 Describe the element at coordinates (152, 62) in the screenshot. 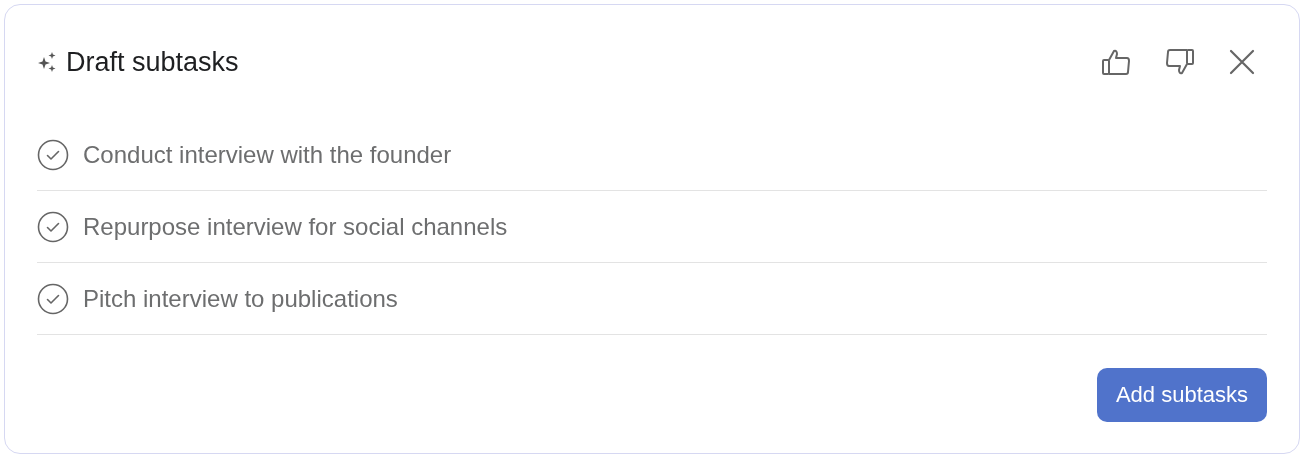

I see `dialog-title: Draft subtasks` at that location.